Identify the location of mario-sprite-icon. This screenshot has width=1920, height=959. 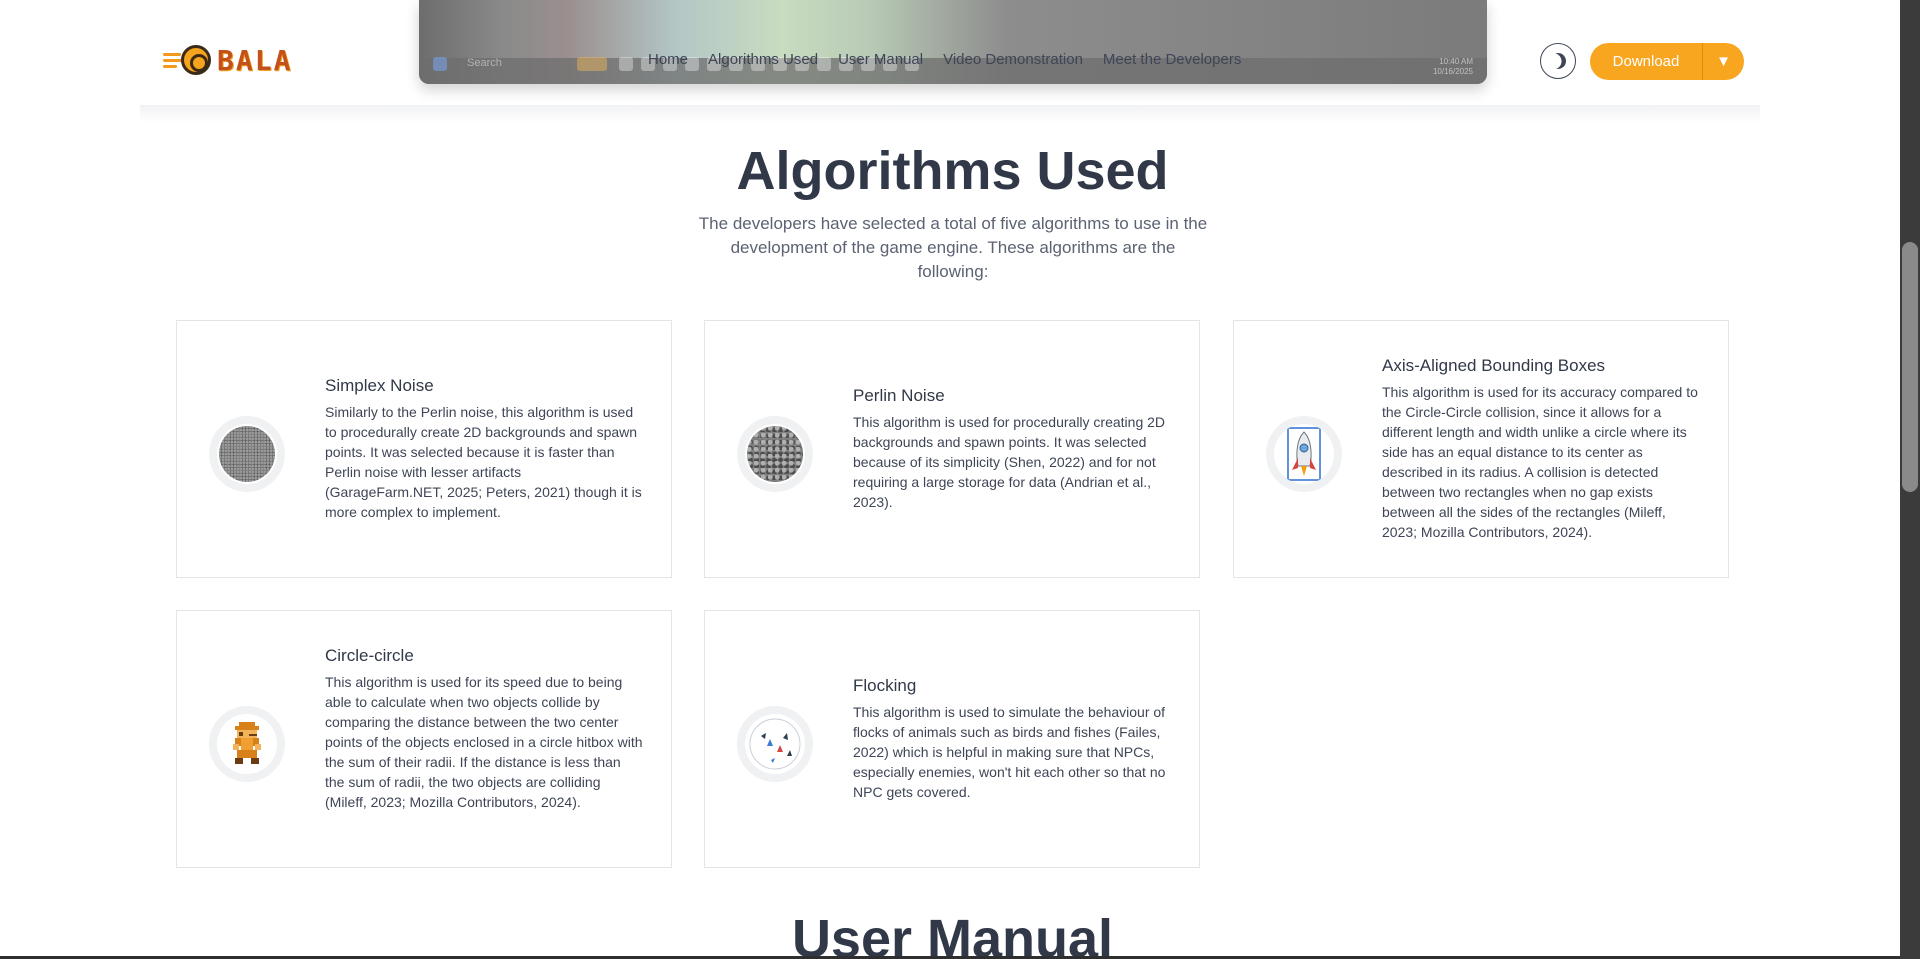
(247, 743).